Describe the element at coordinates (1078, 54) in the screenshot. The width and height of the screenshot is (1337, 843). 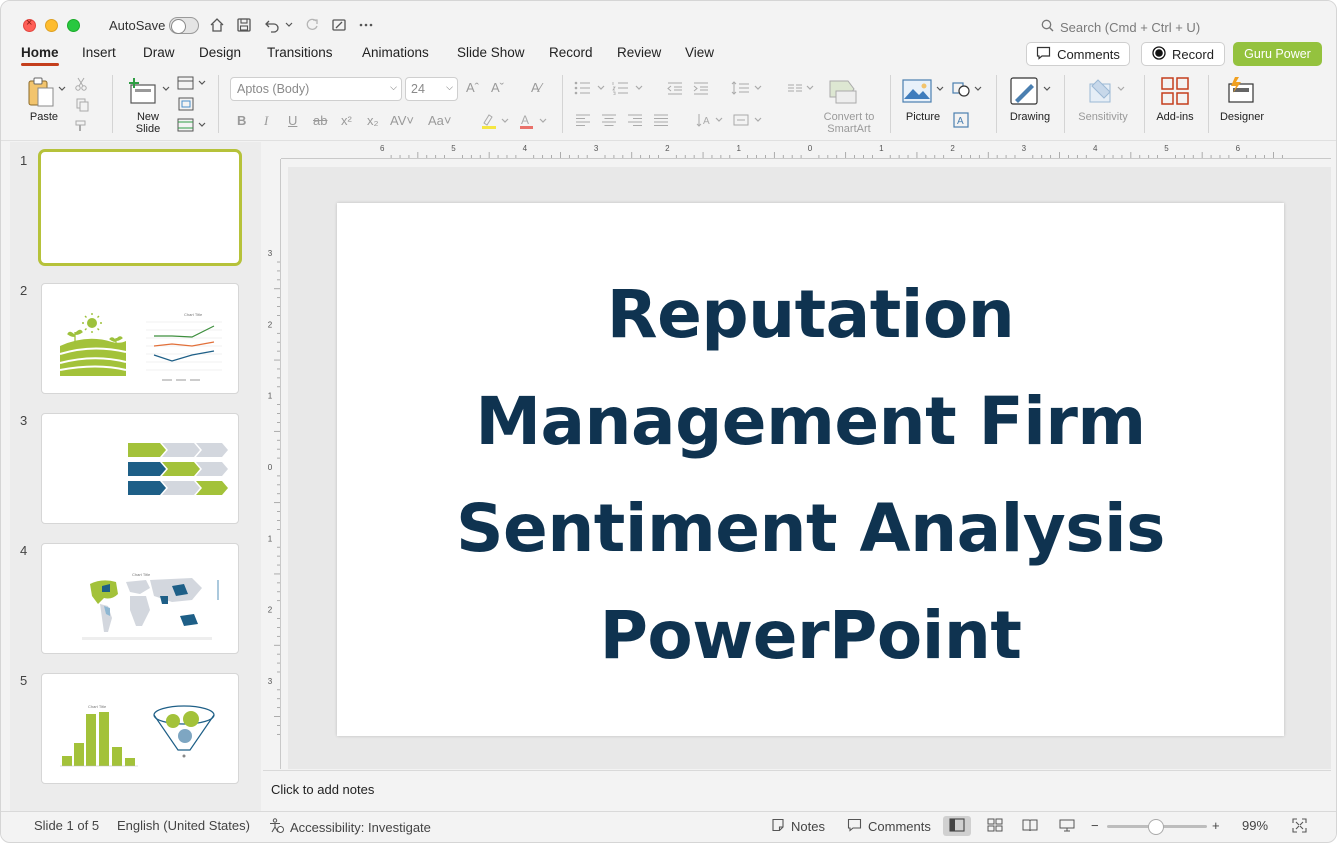
I see `comments-button: Comments` at that location.